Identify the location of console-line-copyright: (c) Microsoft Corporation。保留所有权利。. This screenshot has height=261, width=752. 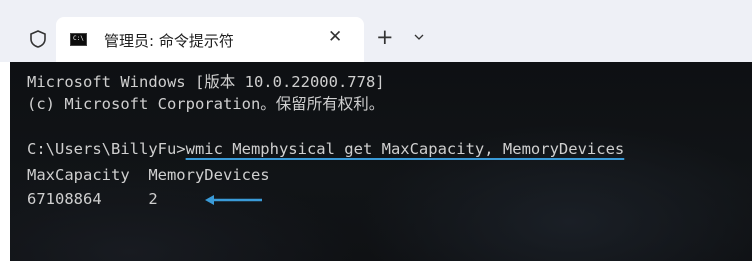
(206, 104).